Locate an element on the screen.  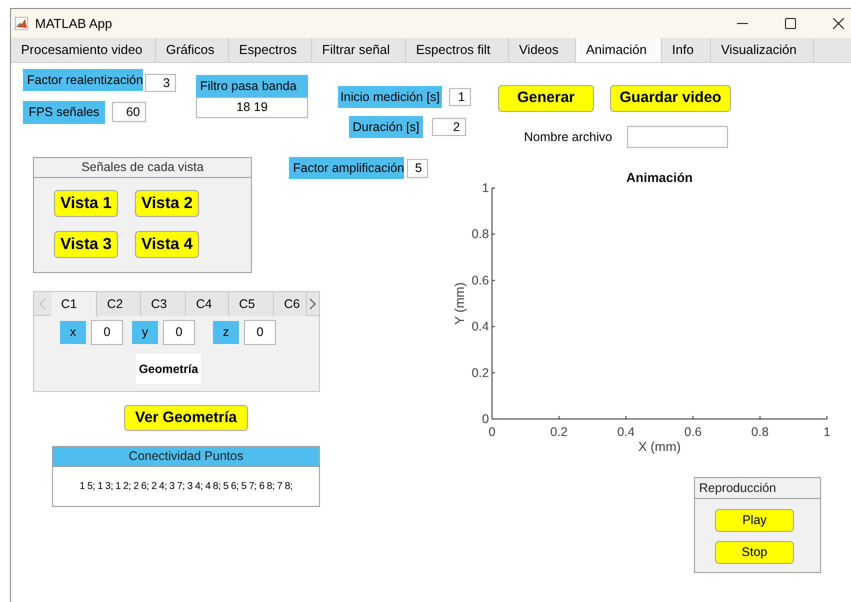
field-label: FPS señales is located at coordinates (64, 112).